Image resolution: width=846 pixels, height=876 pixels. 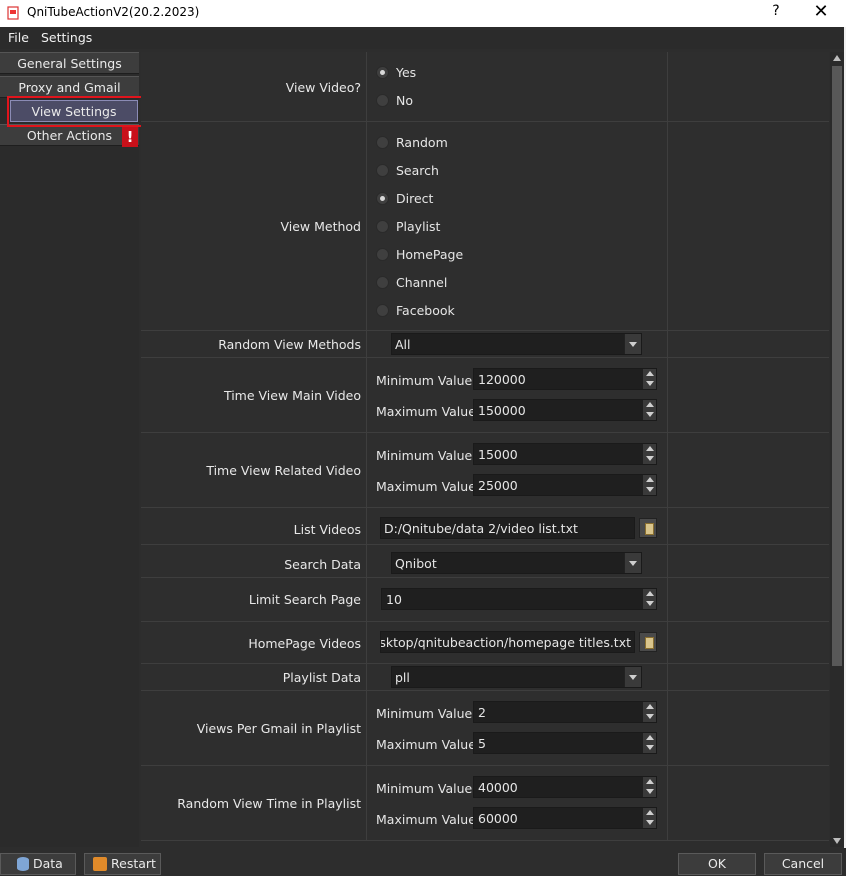 I want to click on cancel-button-label: Cancel, so click(x=803, y=863).